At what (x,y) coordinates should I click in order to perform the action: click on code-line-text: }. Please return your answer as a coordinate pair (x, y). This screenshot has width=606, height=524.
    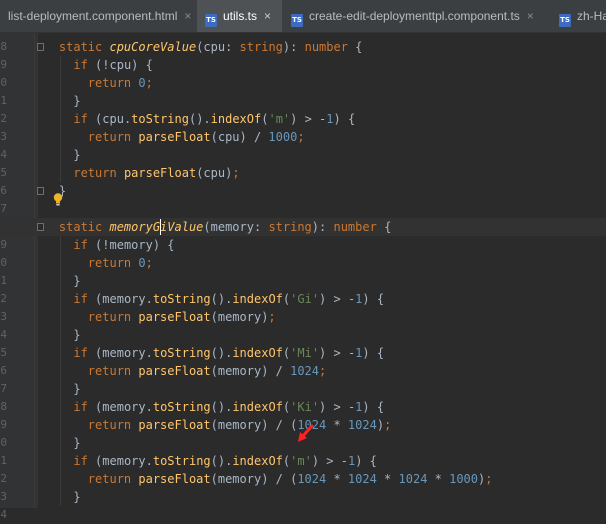
    Looking at the image, I should click on (40, 389).